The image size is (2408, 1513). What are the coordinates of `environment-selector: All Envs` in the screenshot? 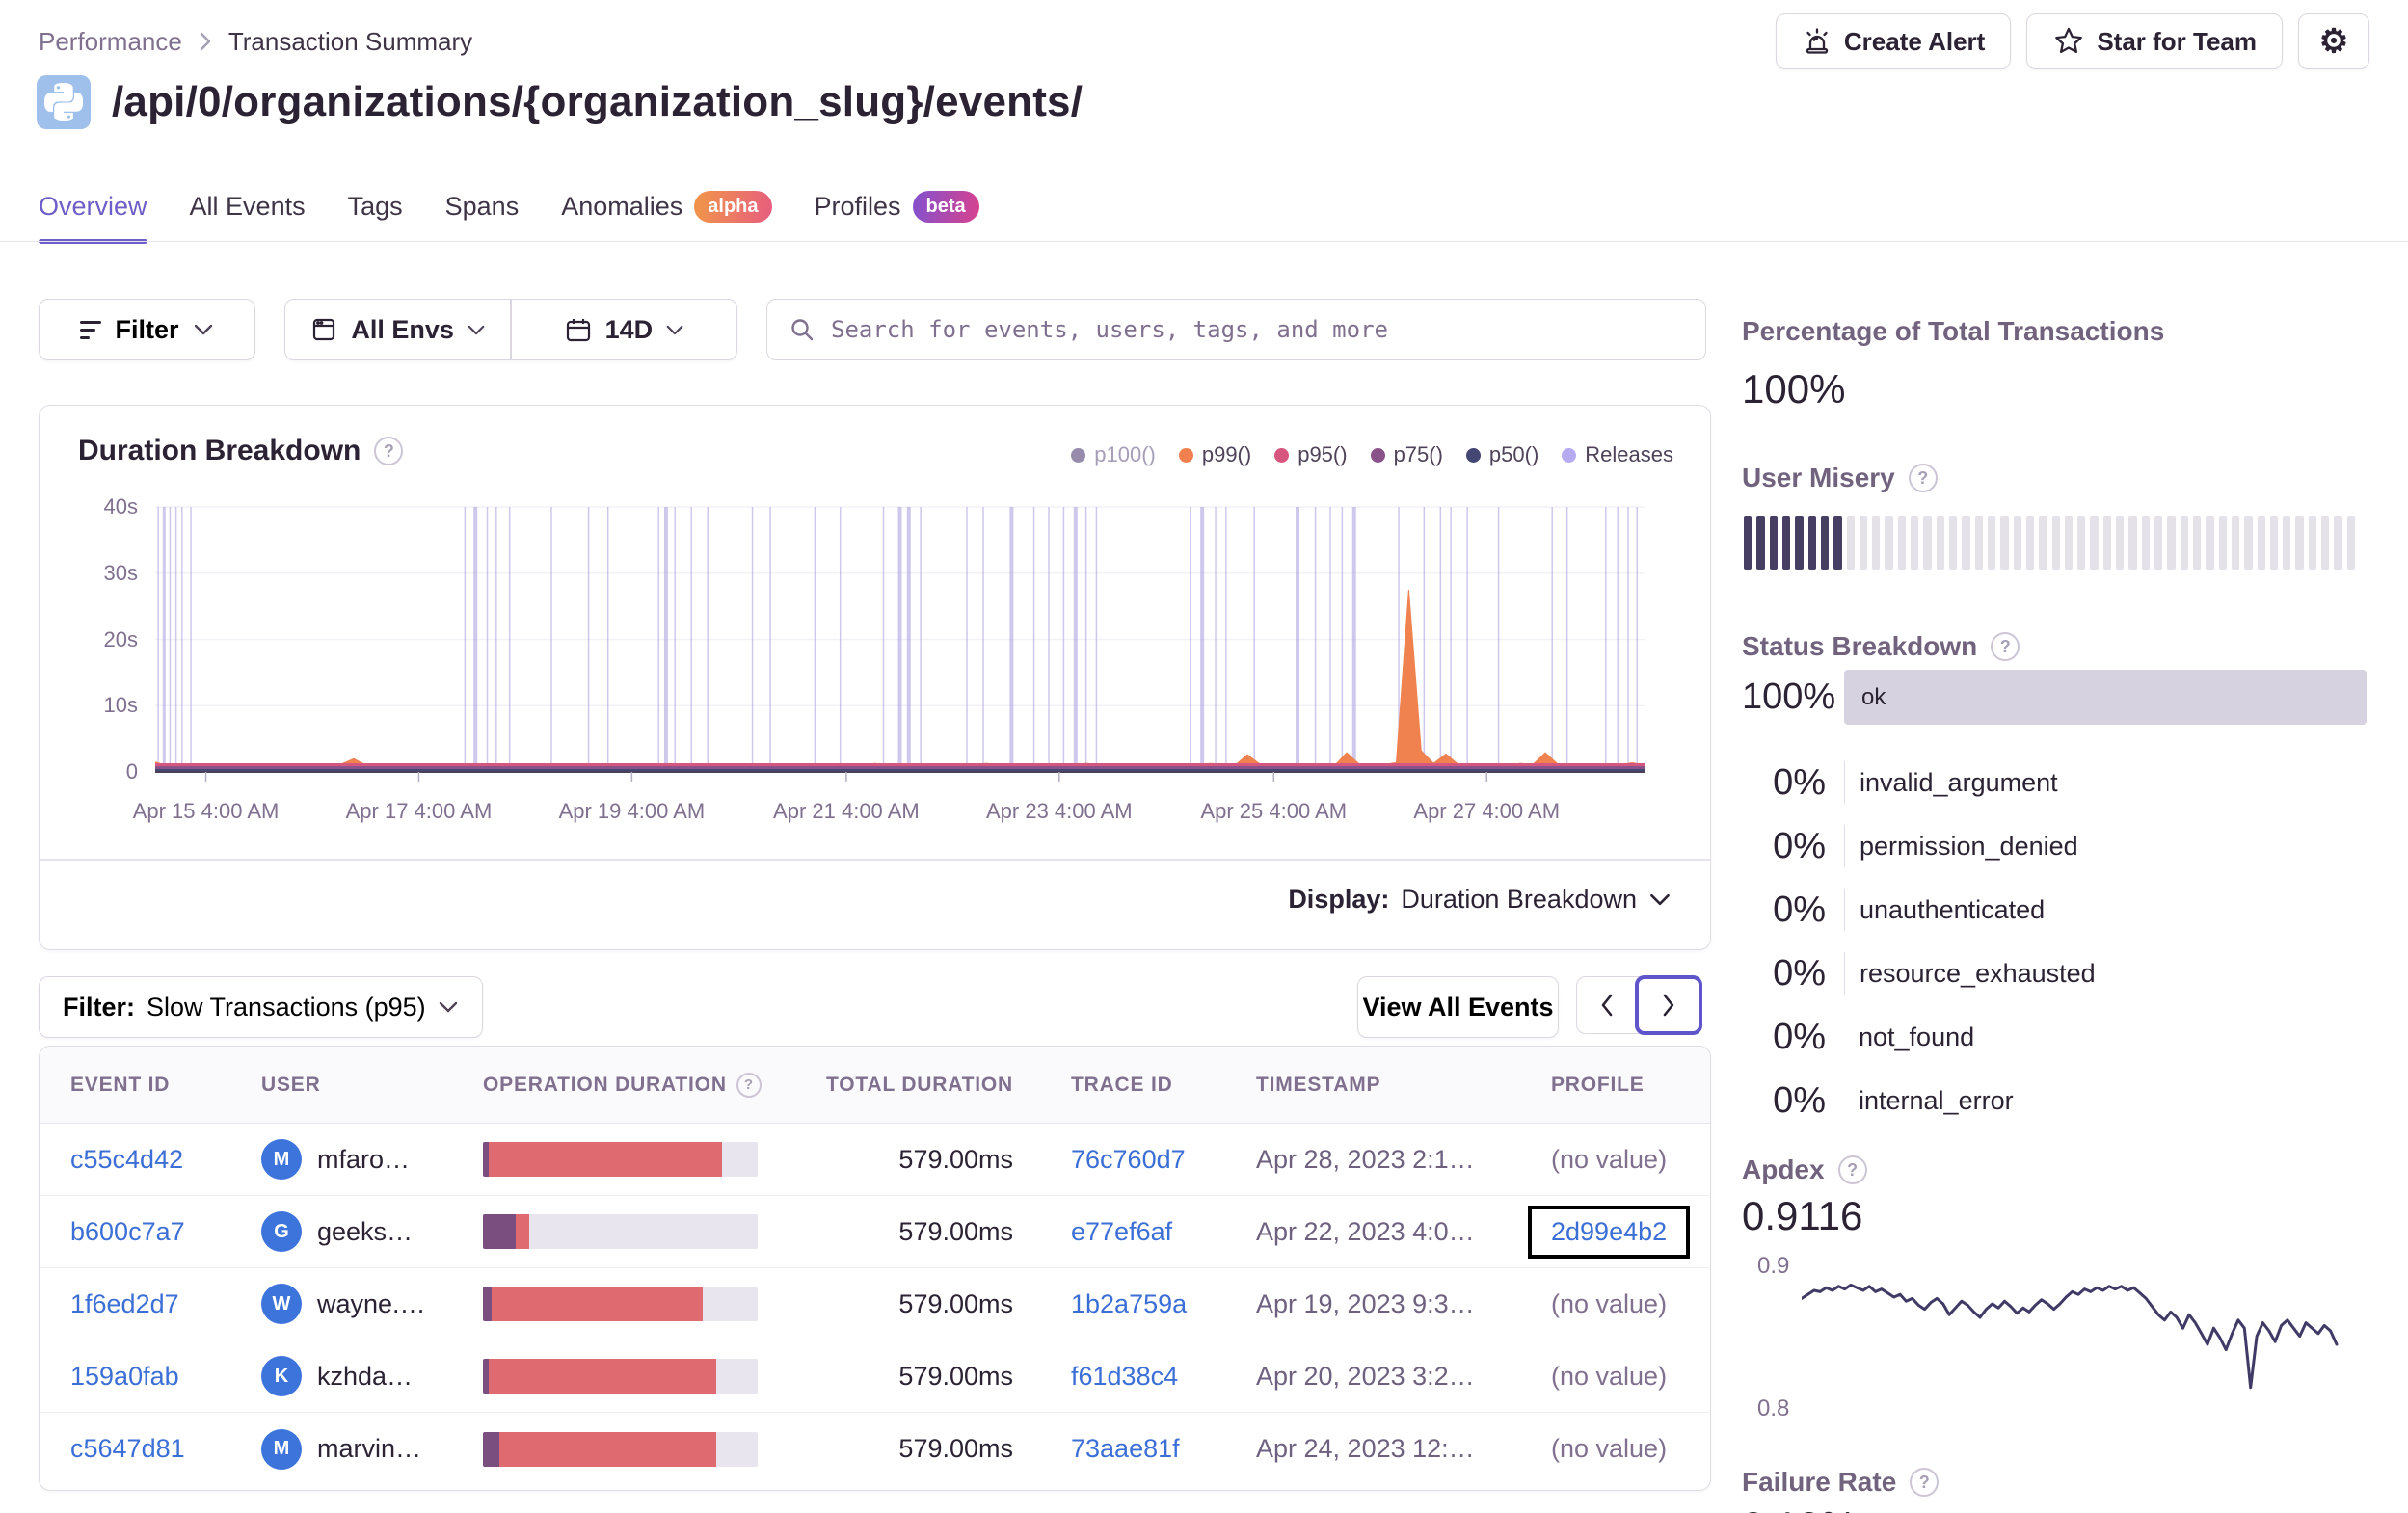 It's located at (397, 329).